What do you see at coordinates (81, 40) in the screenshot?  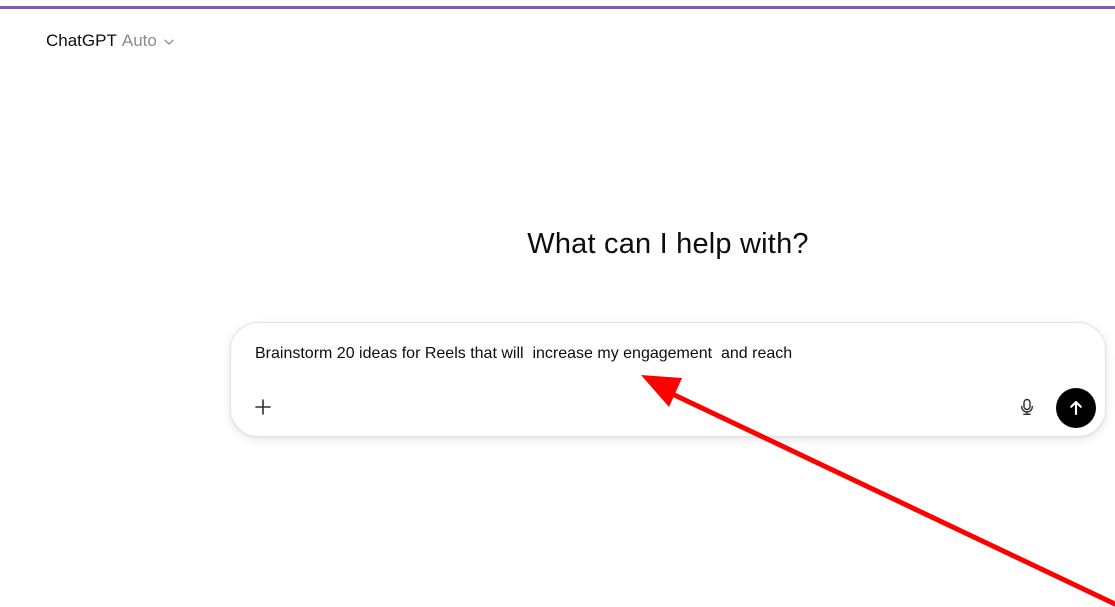 I see `app-name: ChatGPT` at bounding box center [81, 40].